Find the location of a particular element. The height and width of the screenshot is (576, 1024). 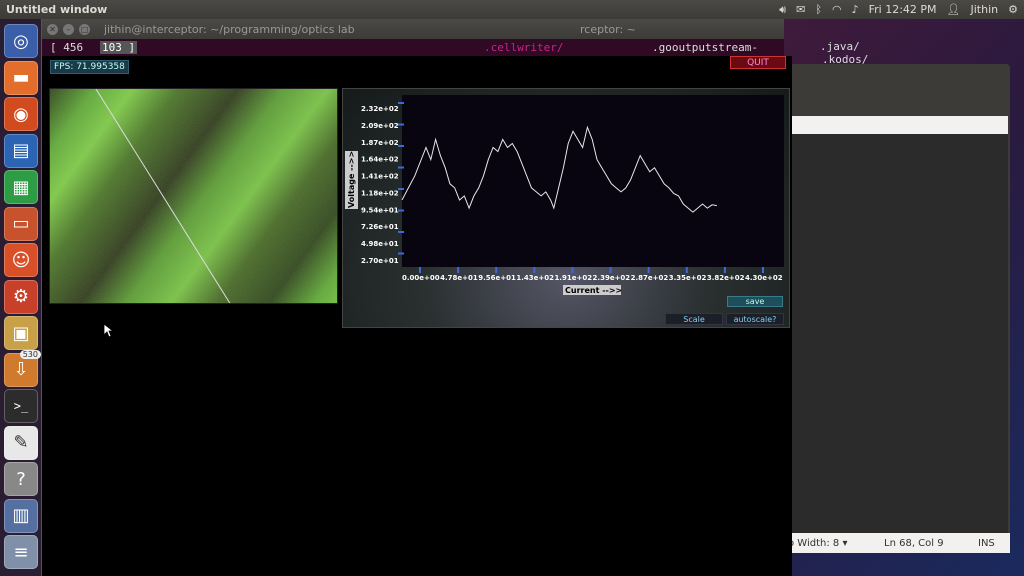

quit-button: QUIT is located at coordinates (758, 62).